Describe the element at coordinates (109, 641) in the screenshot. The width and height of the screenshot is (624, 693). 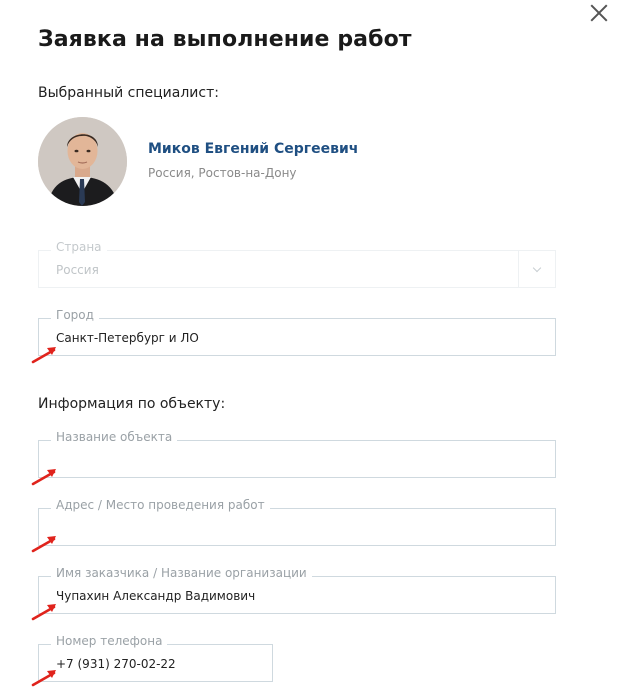
I see `phone-label: Номер телефона` at that location.